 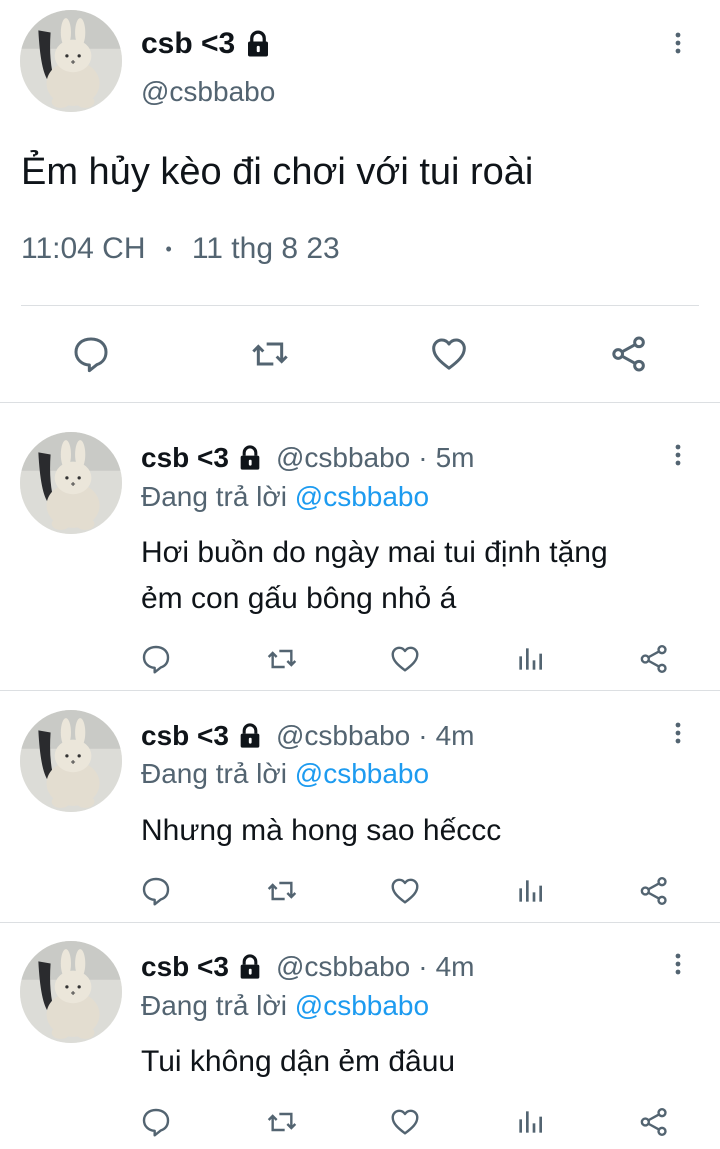 I want to click on reply-text: Tui không dận ẻm đâuu, so click(x=298, y=1062).